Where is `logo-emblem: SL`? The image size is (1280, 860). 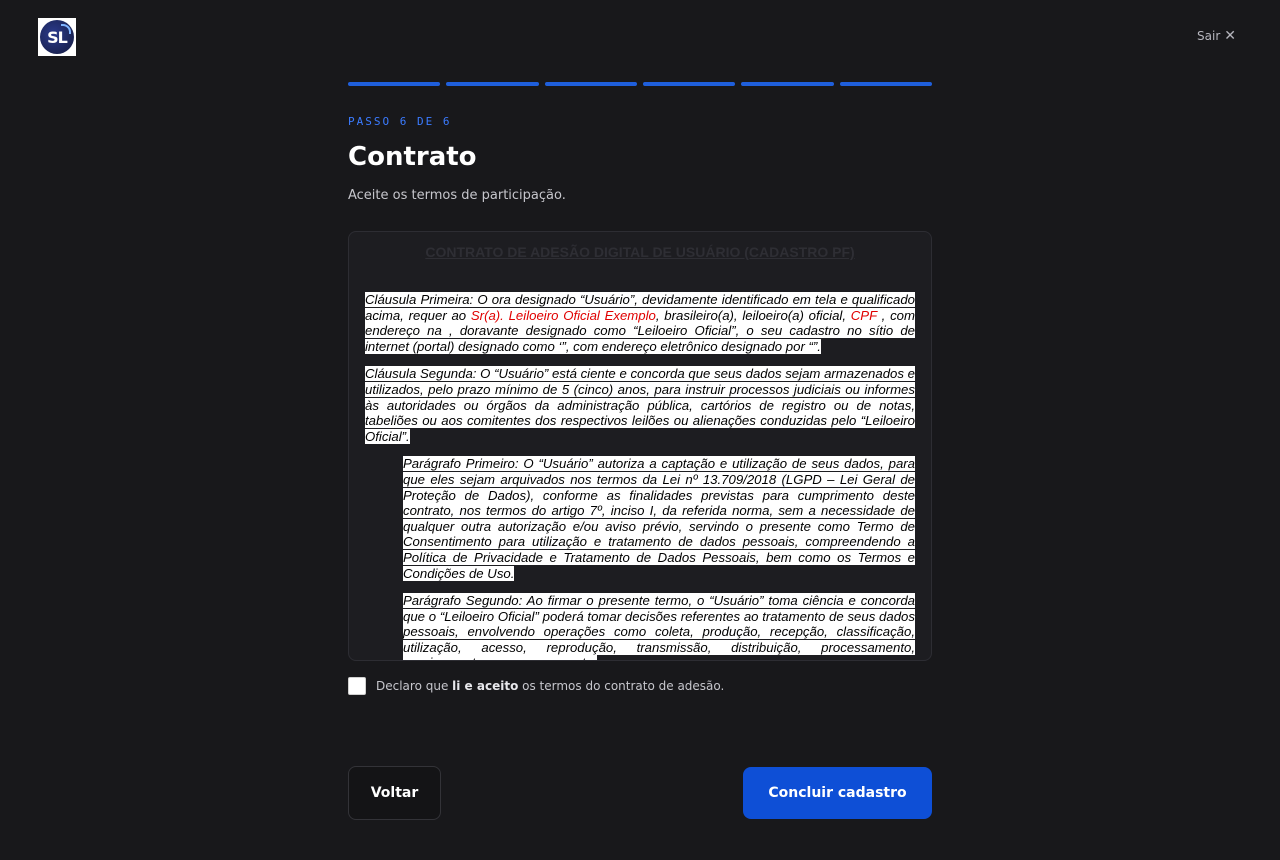 logo-emblem: SL is located at coordinates (57, 37).